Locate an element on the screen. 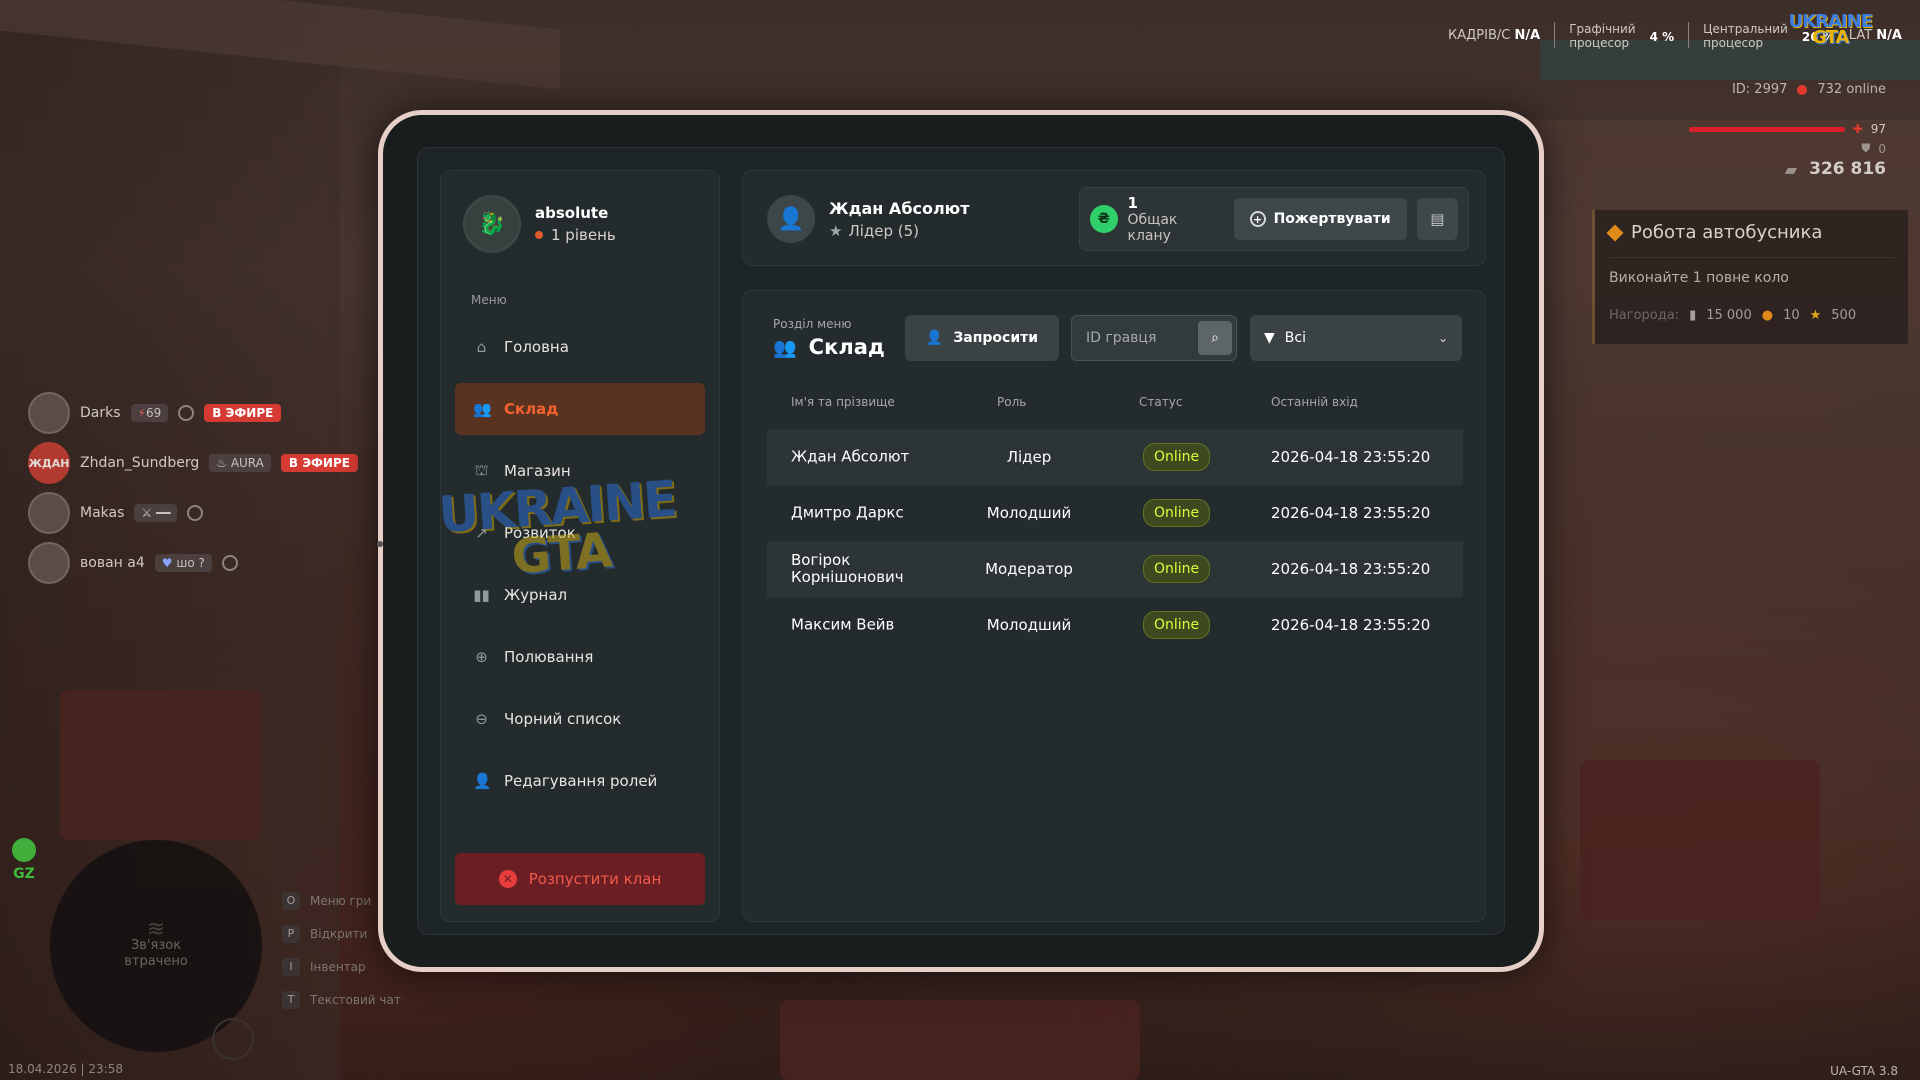  sidebar-item-label: Розвиток is located at coordinates (540, 533).